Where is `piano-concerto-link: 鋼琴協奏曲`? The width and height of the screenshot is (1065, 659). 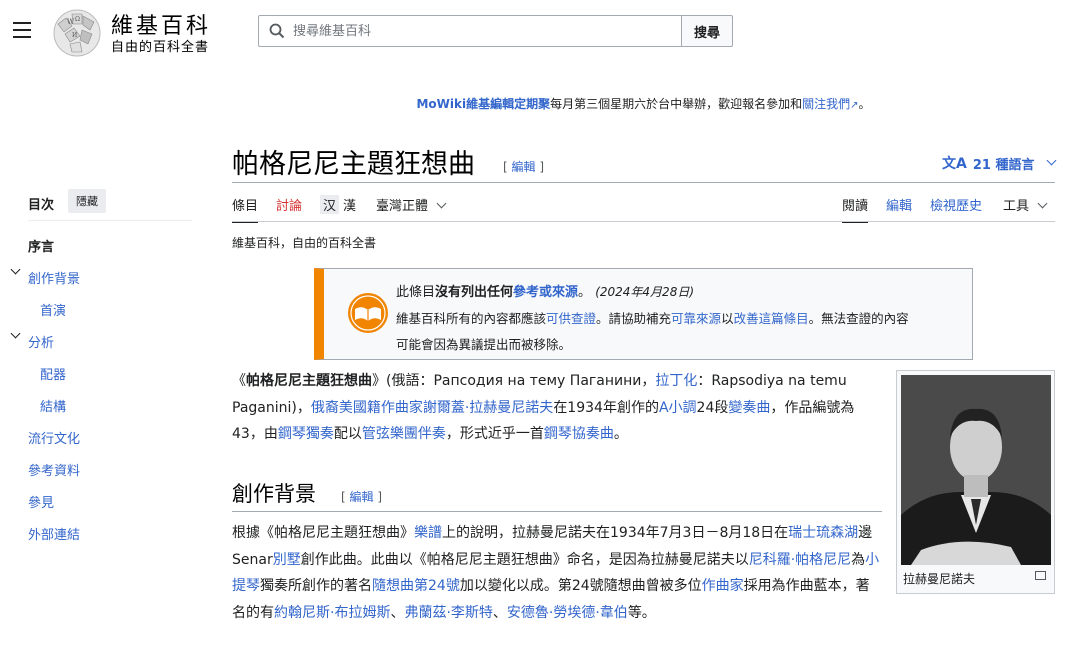 piano-concerto-link: 鋼琴協奏曲 is located at coordinates (579, 434).